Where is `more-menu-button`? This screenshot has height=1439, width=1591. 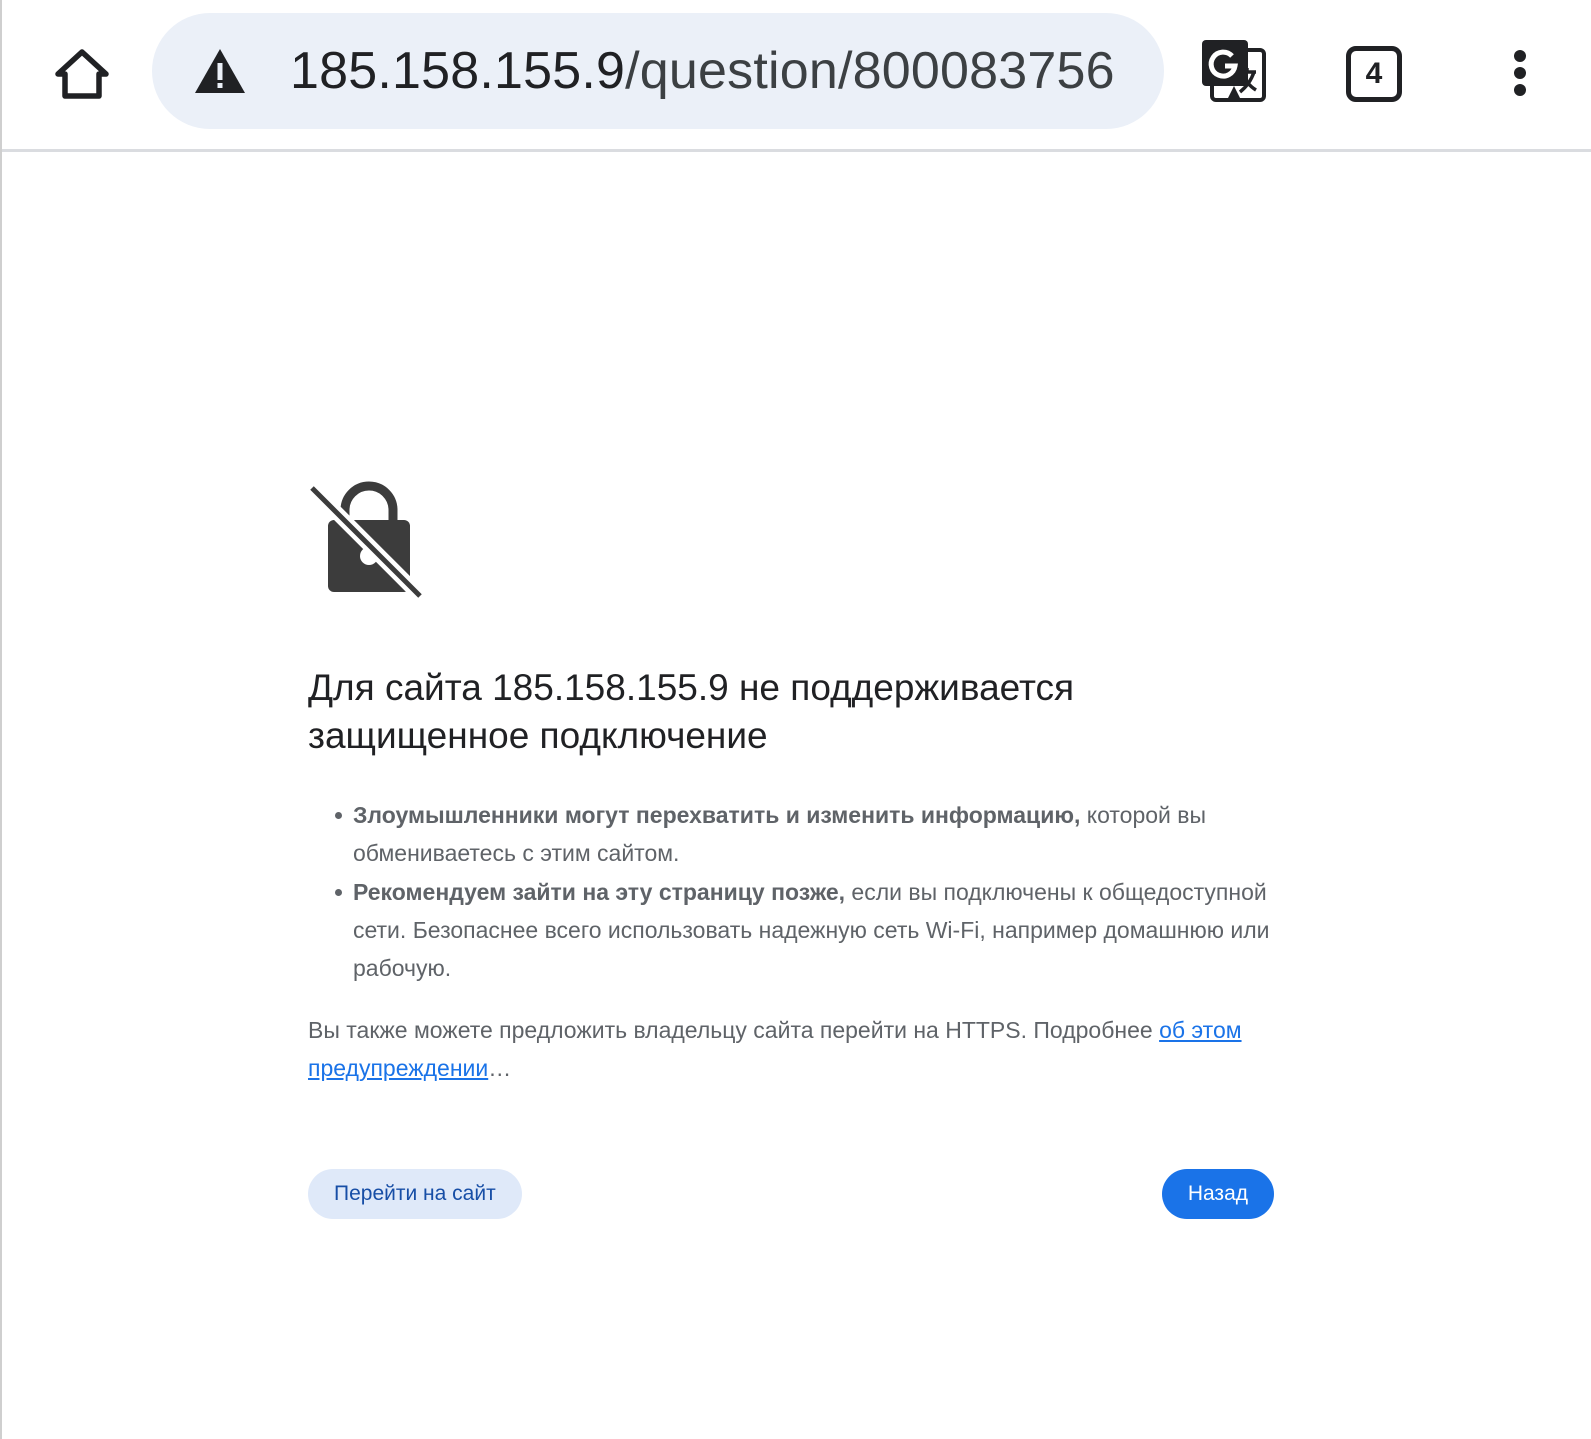 more-menu-button is located at coordinates (1520, 73).